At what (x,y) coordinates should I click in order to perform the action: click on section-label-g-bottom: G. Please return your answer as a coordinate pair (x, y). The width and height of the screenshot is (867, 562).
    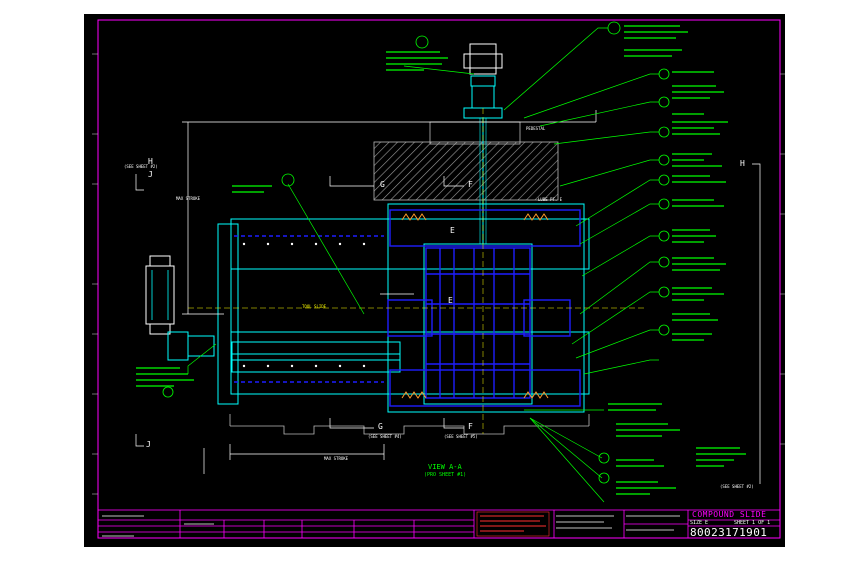
    Looking at the image, I should click on (380, 426).